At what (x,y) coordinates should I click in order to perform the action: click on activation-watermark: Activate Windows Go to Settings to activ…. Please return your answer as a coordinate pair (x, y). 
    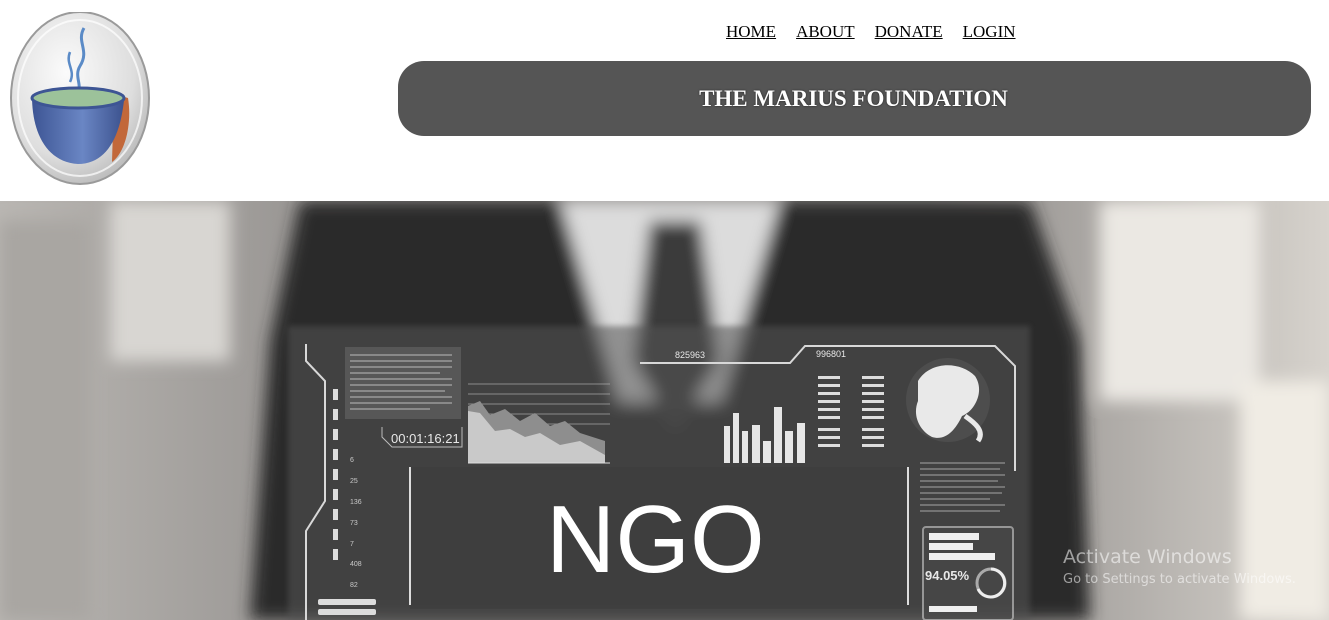
    Looking at the image, I should click on (1179, 566).